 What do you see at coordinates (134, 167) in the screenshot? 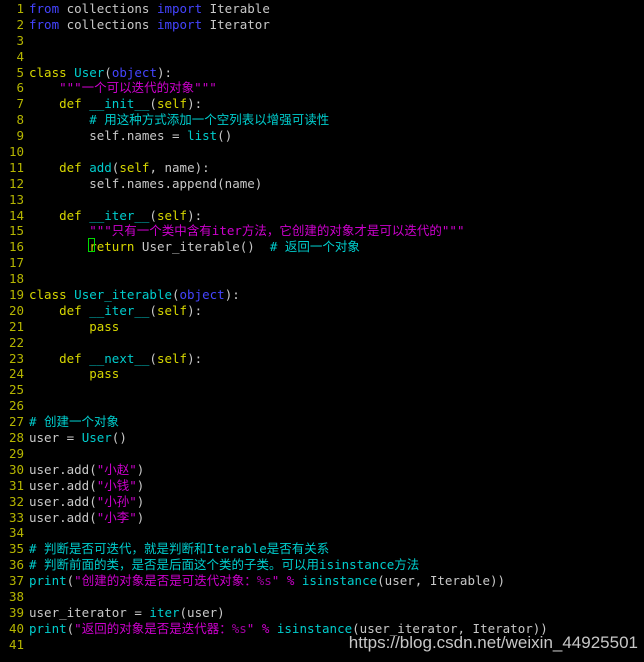
I see `token-self: self` at bounding box center [134, 167].